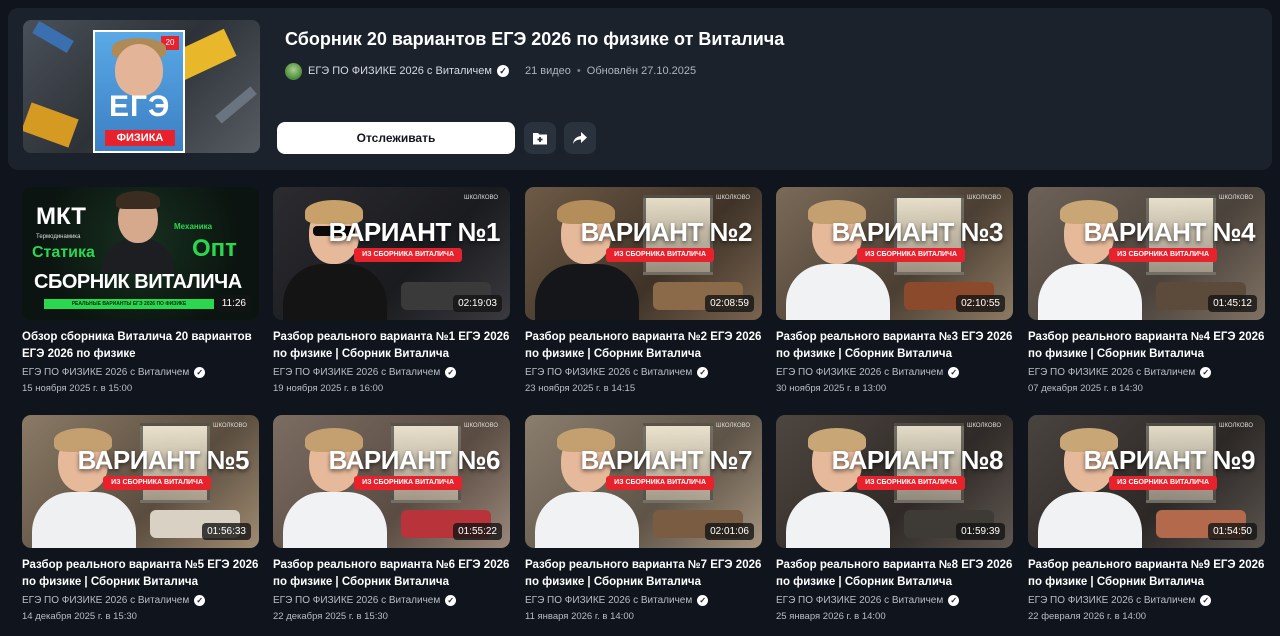  I want to click on video-date: 15 ноября 2025 г. в 15:00, so click(77, 388).